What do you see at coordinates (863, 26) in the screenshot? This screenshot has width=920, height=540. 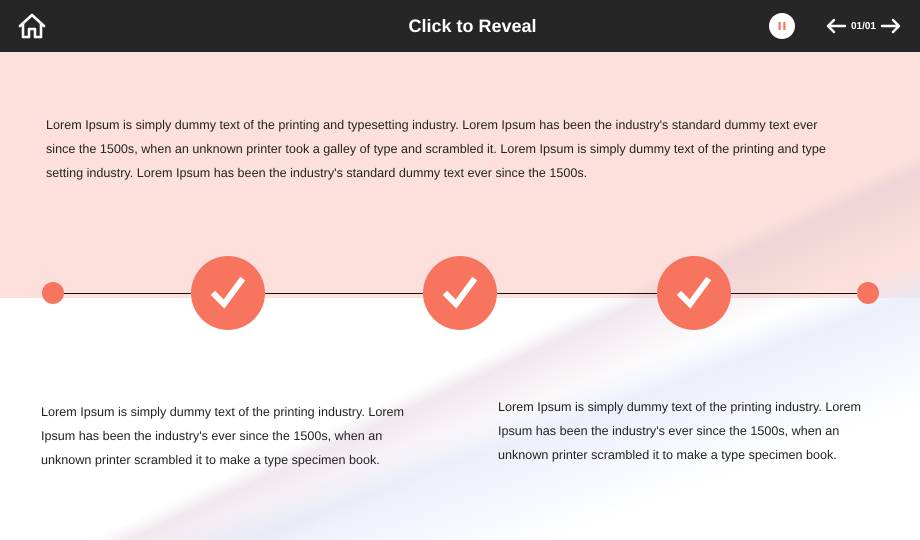 I see `page-counter: 01/01` at bounding box center [863, 26].